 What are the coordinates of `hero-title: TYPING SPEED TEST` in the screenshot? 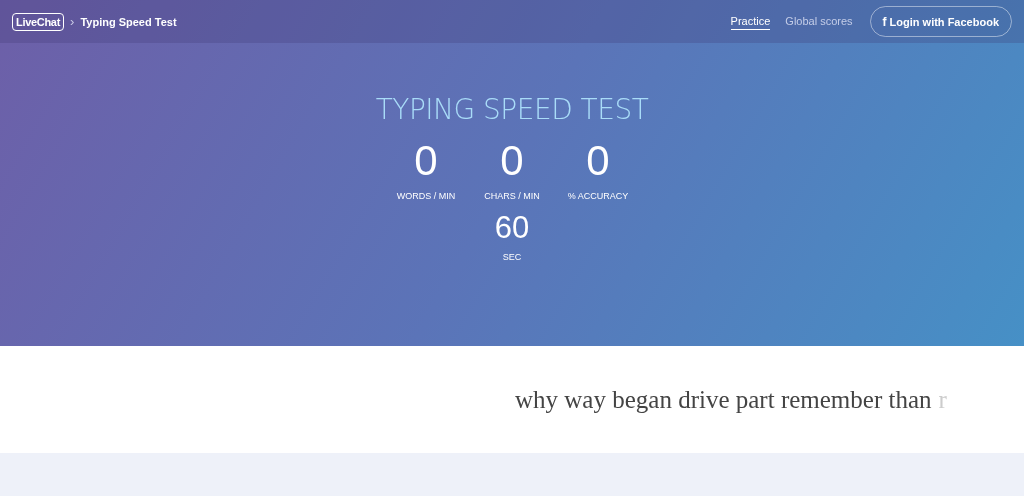 It's located at (512, 109).